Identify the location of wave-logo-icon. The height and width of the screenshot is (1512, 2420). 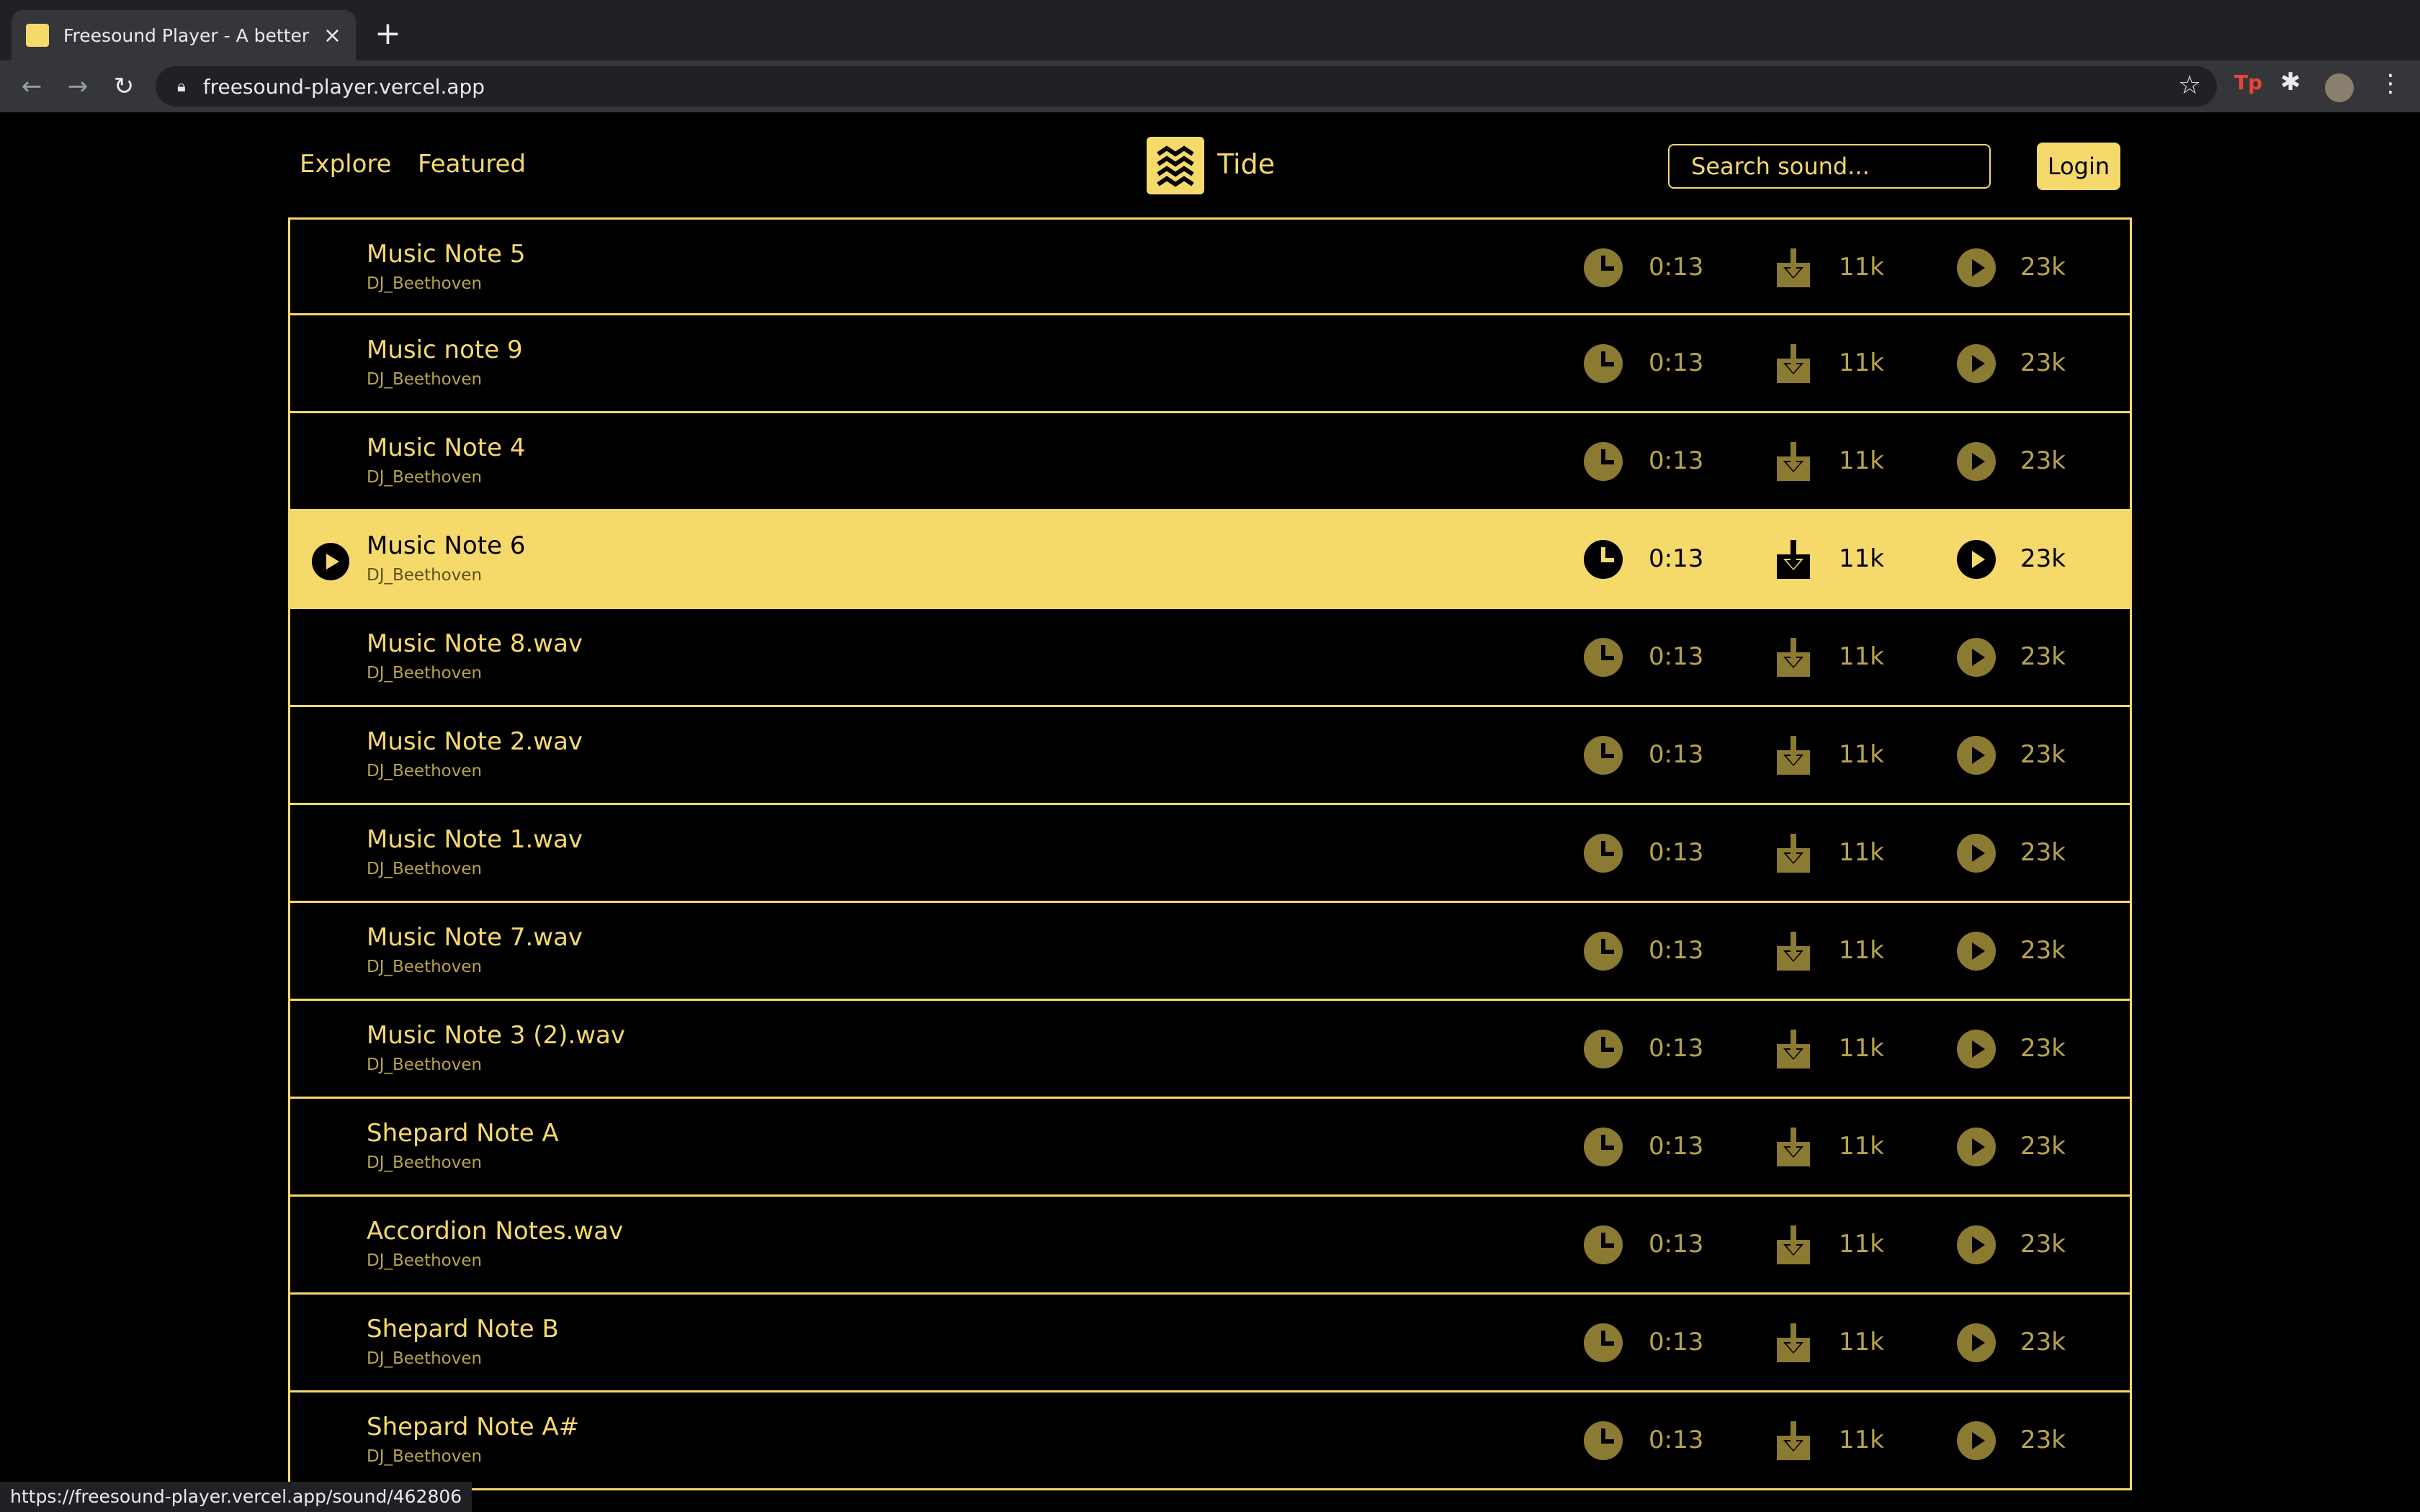
(1175, 166).